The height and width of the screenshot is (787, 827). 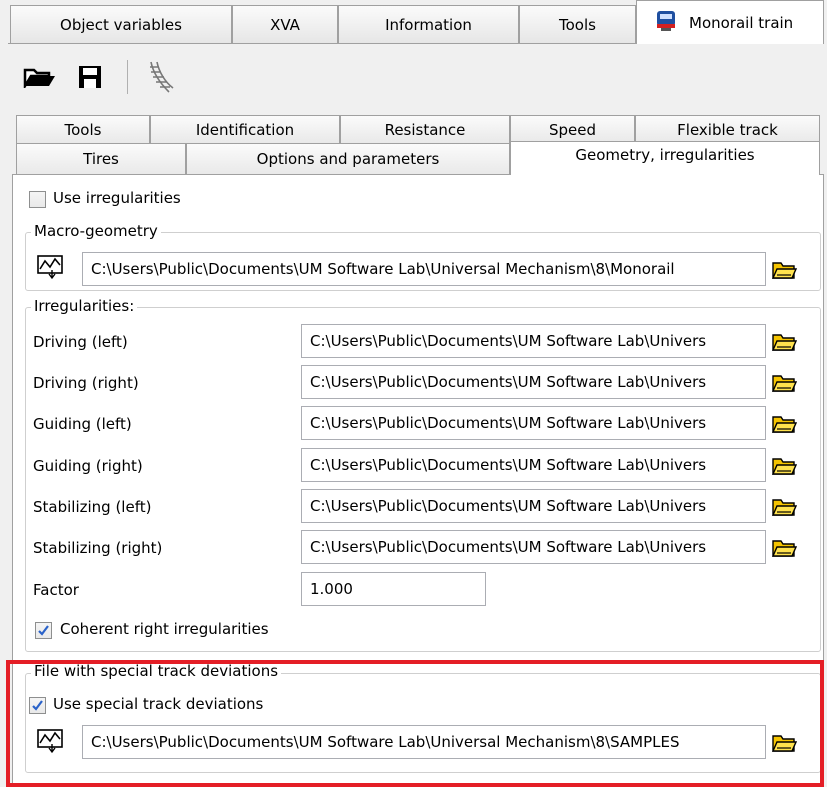 What do you see at coordinates (90, 77) in the screenshot?
I see `save-icon` at bounding box center [90, 77].